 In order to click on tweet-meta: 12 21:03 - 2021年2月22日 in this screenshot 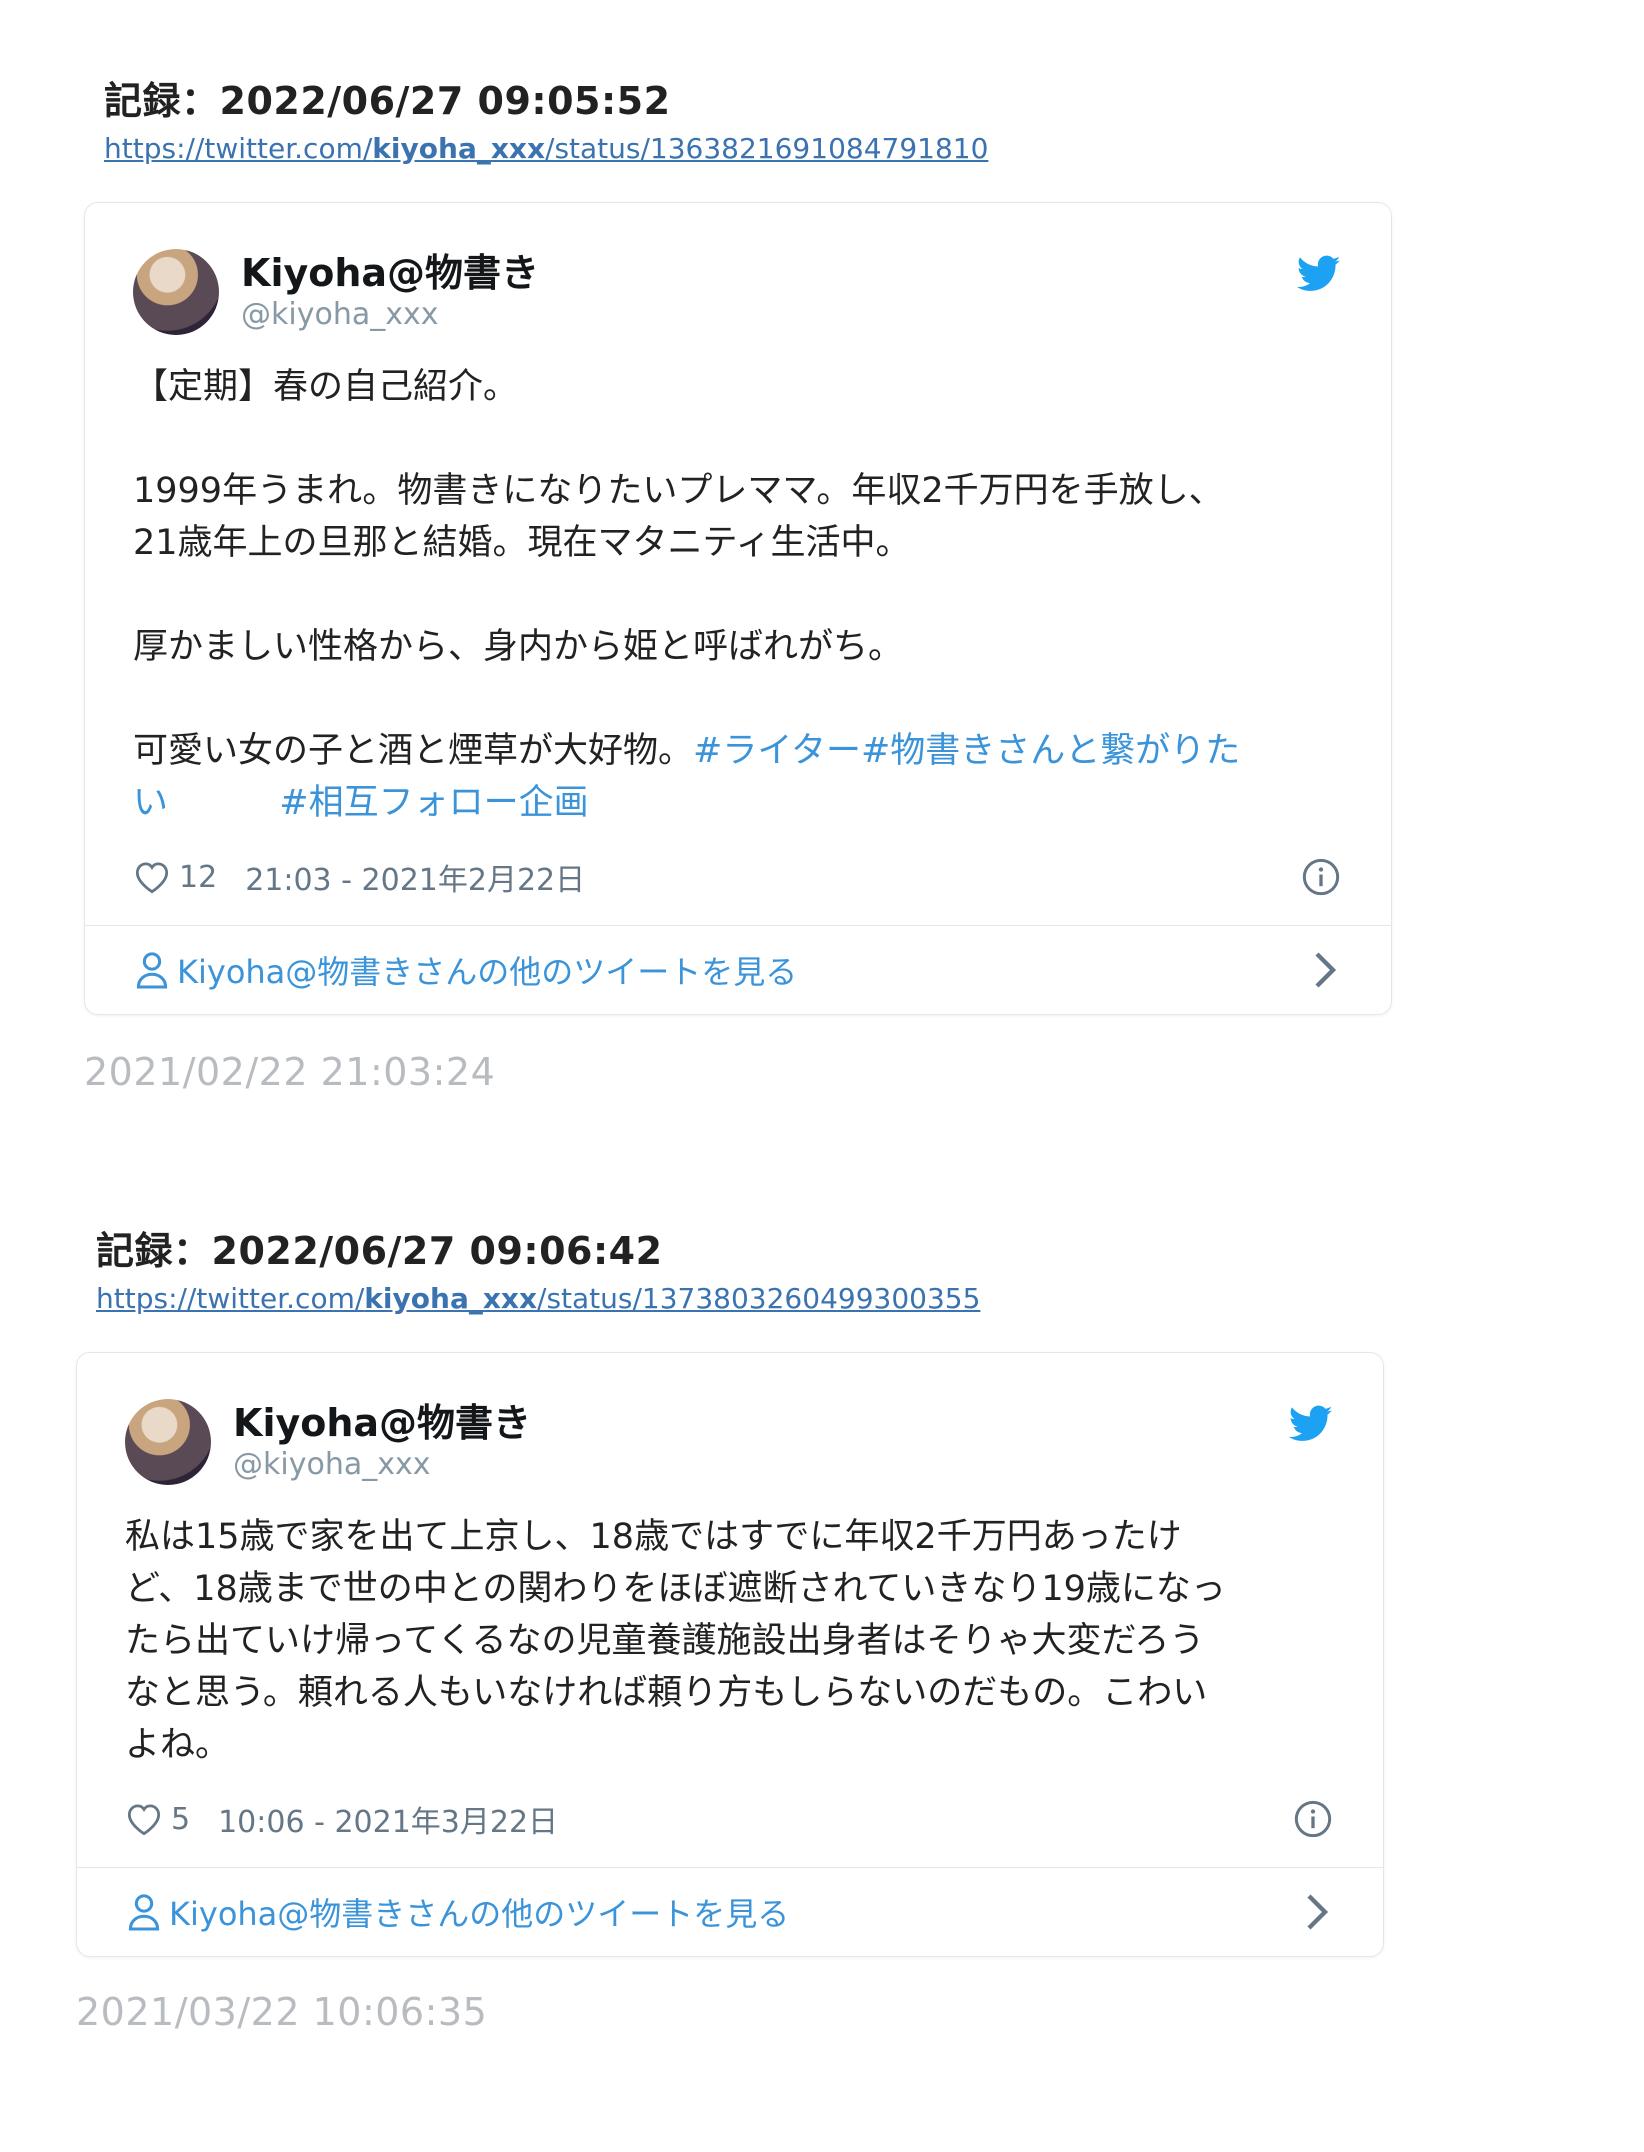, I will do `click(740, 877)`.